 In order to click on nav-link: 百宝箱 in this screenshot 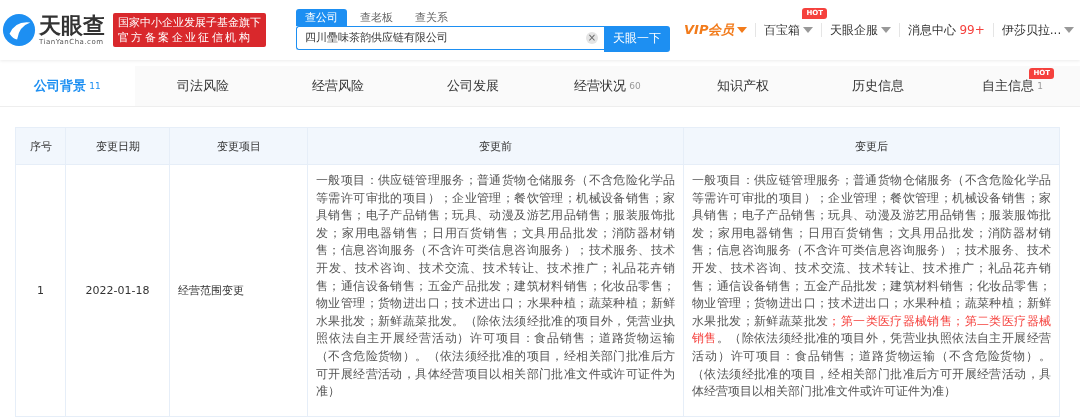, I will do `click(782, 30)`.